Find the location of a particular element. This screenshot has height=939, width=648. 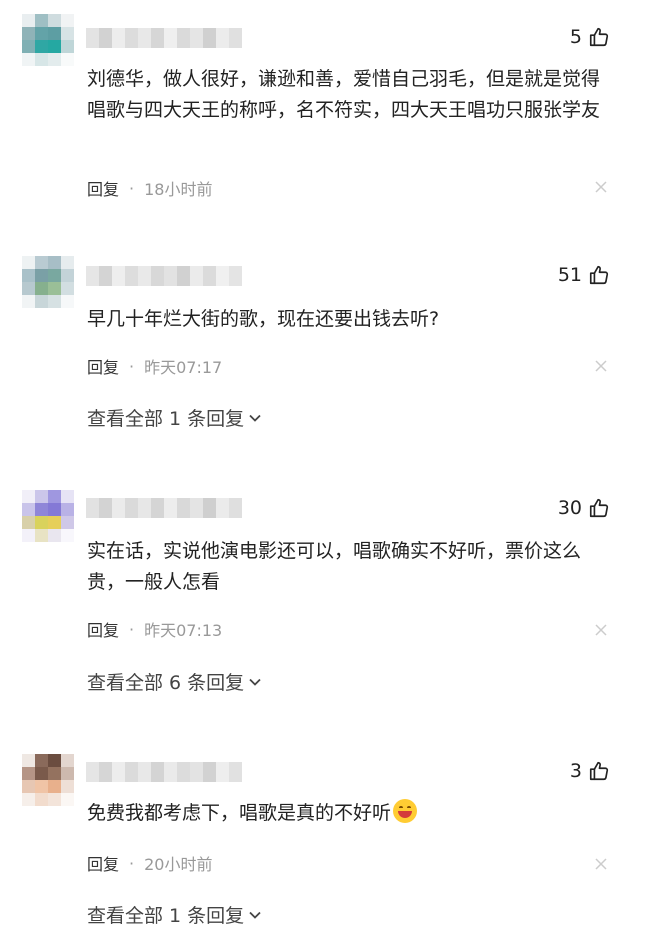

comment-text: 免费我都考虑下，唱歌是真的不好听 is located at coordinates (352, 813).